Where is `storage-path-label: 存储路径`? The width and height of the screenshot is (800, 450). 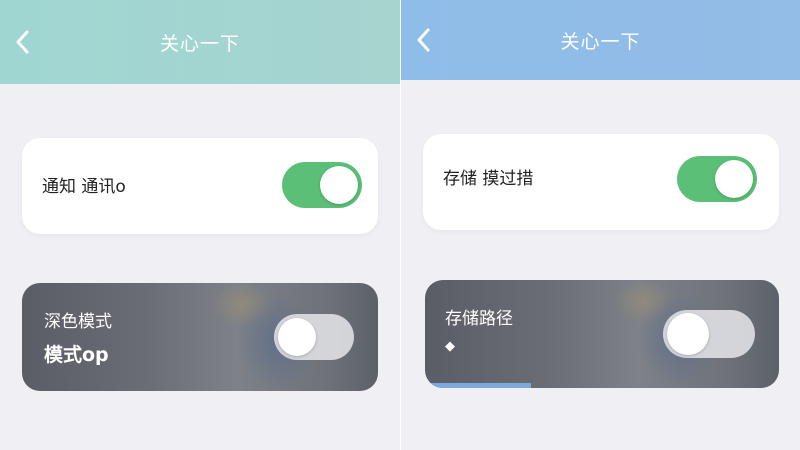
storage-path-label: 存储路径 is located at coordinates (479, 319).